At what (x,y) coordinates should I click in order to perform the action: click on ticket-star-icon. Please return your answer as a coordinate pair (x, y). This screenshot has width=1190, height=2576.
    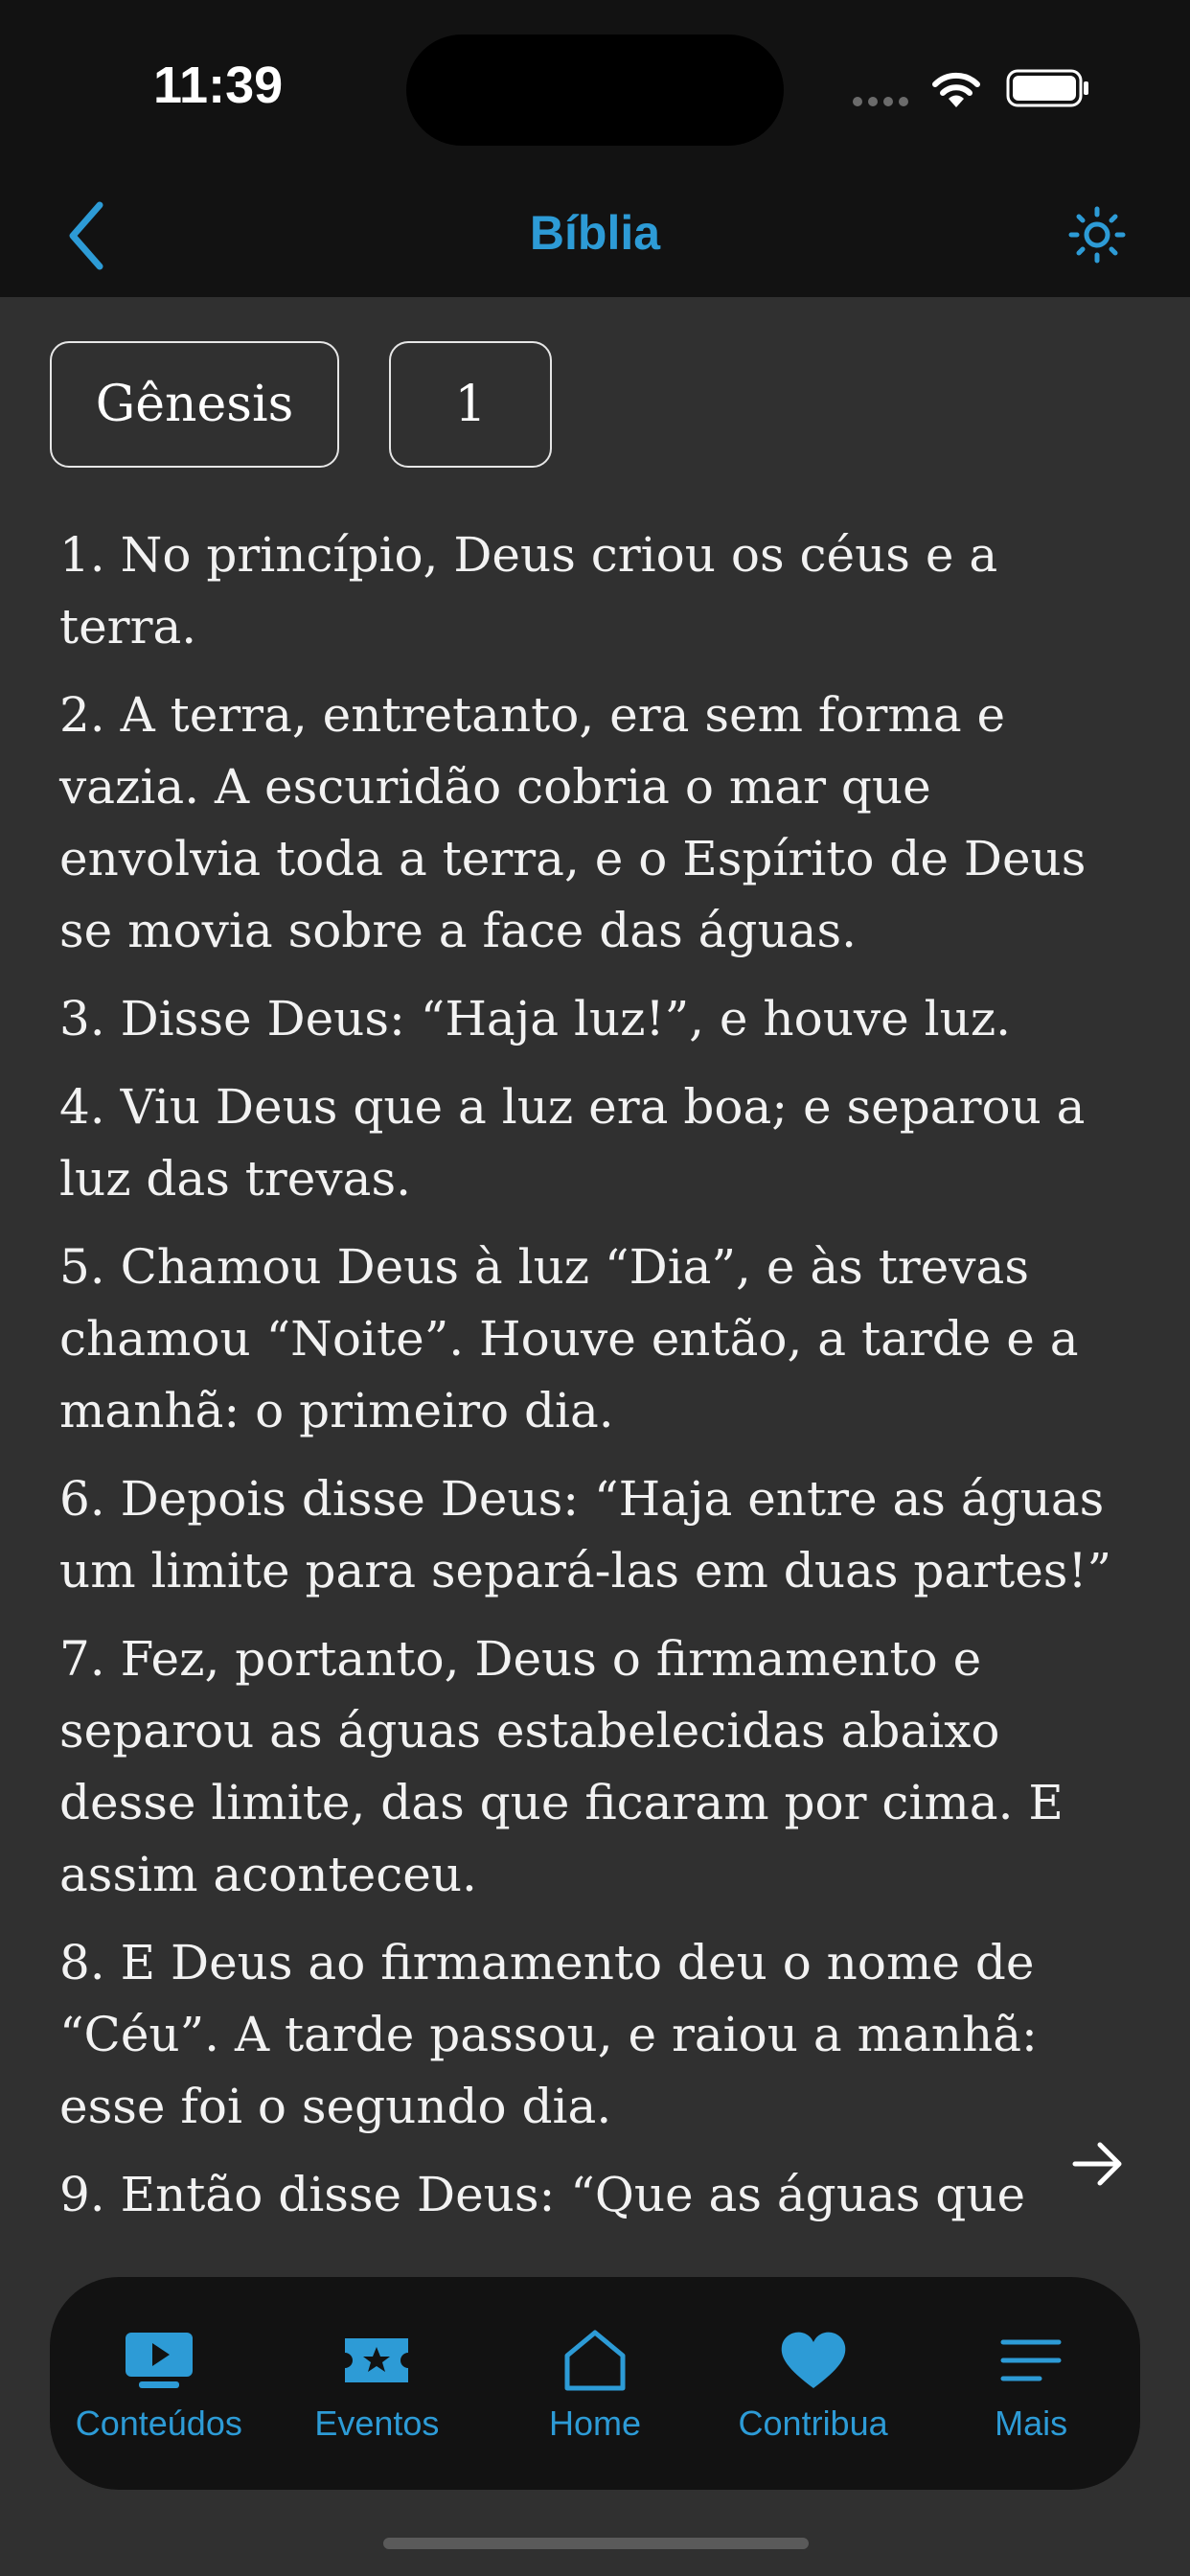
    Looking at the image, I should click on (377, 2360).